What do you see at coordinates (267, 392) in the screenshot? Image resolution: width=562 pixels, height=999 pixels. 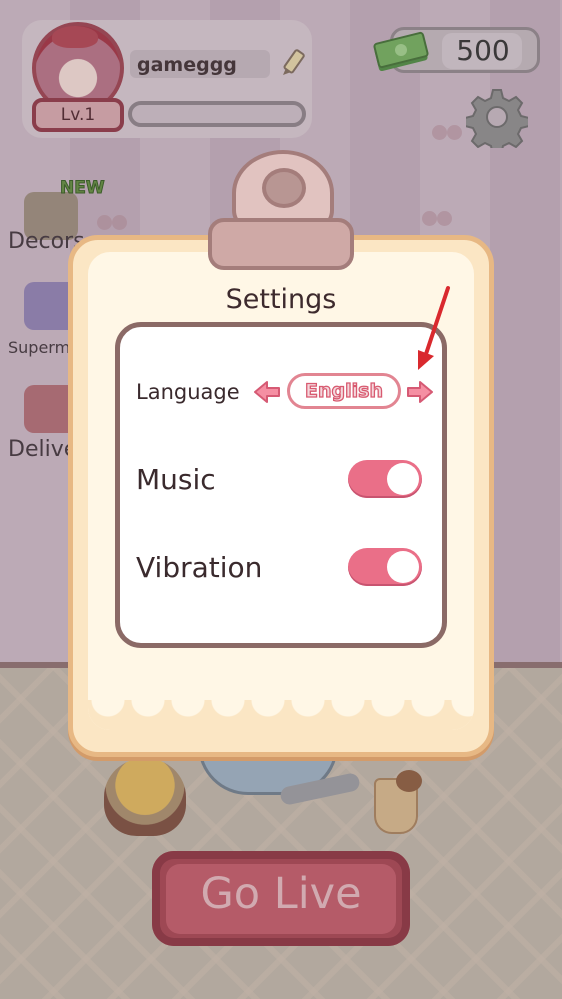 I see `language-prev-arrow-icon` at bounding box center [267, 392].